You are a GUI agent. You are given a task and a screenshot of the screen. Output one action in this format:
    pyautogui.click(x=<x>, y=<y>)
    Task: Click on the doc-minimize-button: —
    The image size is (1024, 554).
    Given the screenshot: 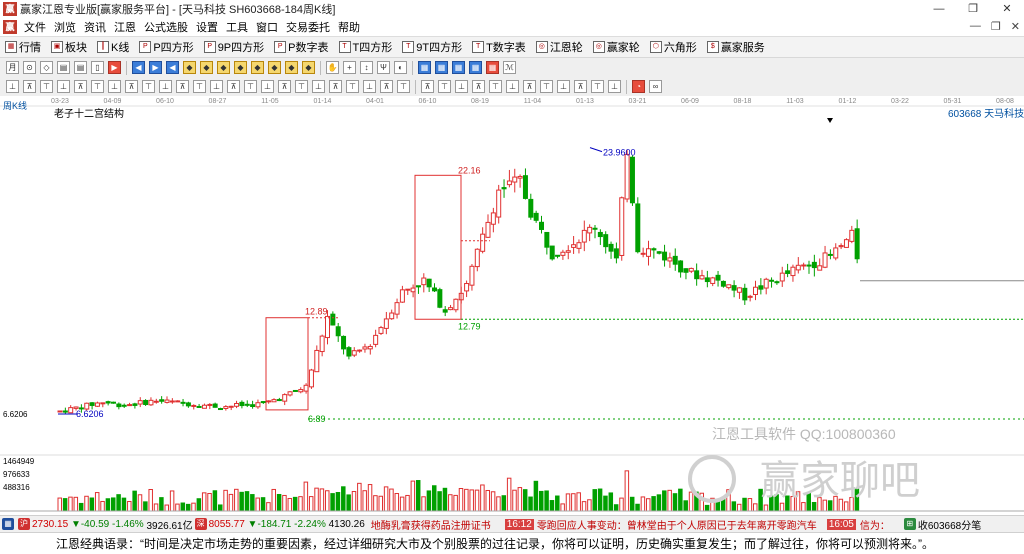 What is the action you would take?
    pyautogui.click(x=975, y=26)
    